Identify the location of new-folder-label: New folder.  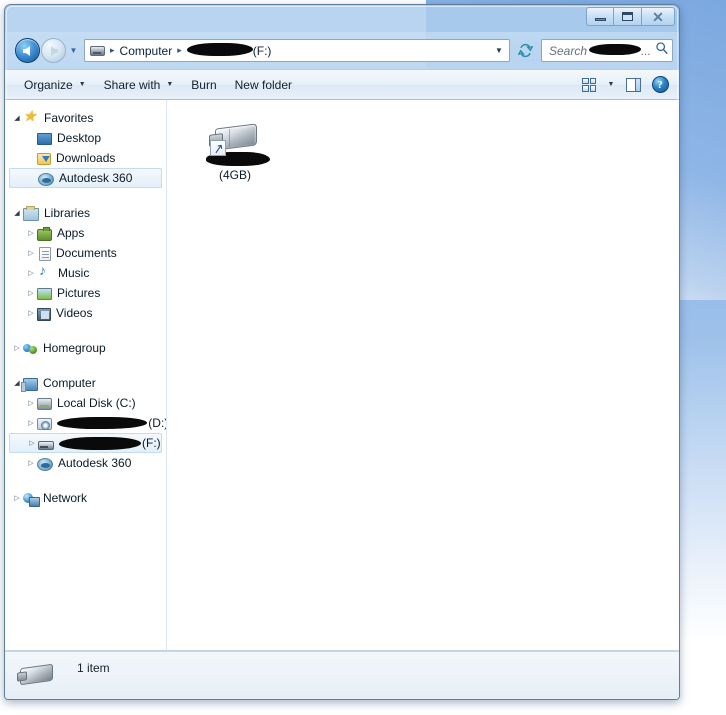
(263, 84).